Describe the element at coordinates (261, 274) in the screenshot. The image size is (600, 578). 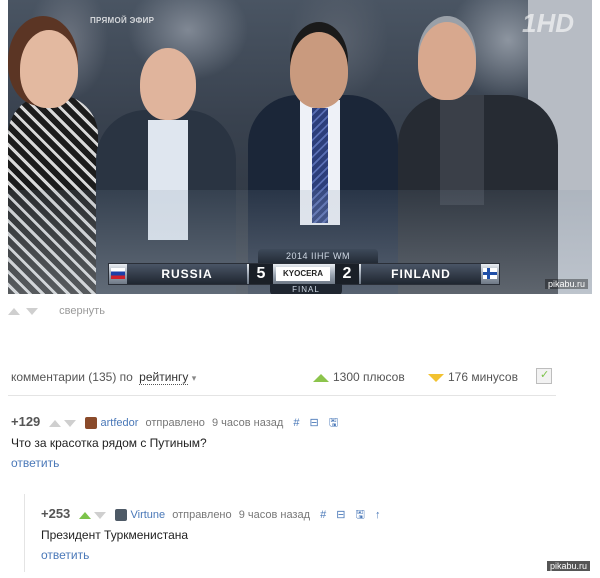
I see `score-left: 5` at that location.